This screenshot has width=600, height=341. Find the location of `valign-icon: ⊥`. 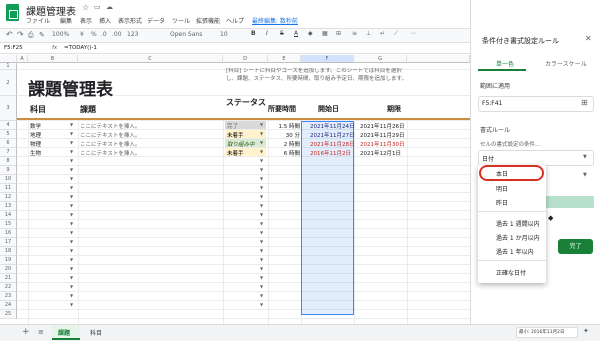

valign-icon: ⊥ is located at coordinates (368, 33).